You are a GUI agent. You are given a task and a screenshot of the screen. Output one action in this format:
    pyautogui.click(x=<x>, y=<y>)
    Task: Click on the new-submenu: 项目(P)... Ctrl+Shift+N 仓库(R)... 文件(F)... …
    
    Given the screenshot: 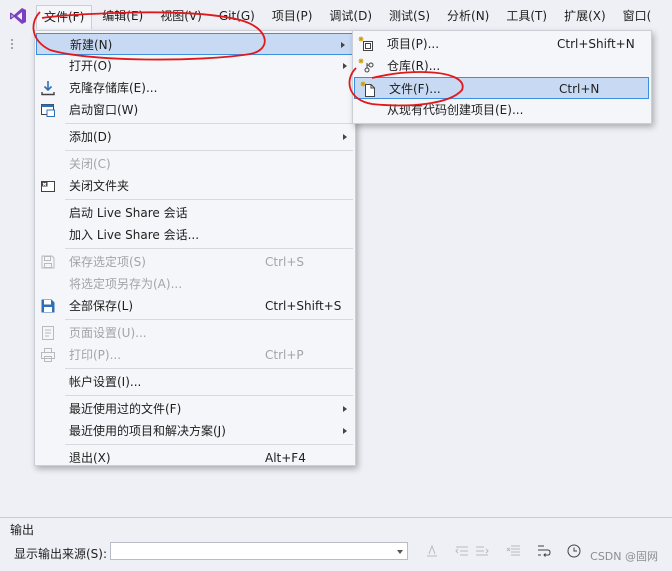 What is the action you would take?
    pyautogui.click(x=502, y=77)
    